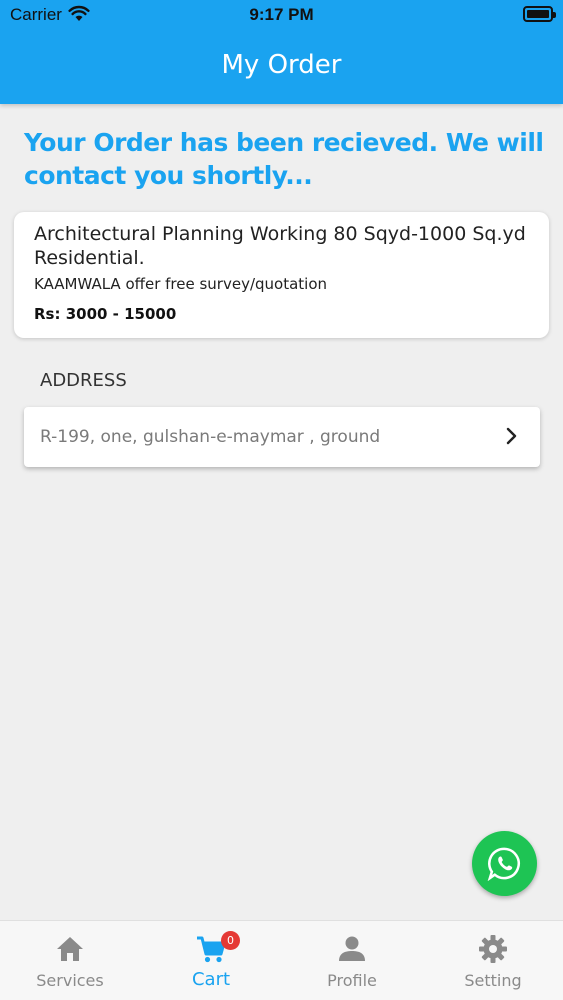  I want to click on address-label: ADDRESS, so click(83, 380).